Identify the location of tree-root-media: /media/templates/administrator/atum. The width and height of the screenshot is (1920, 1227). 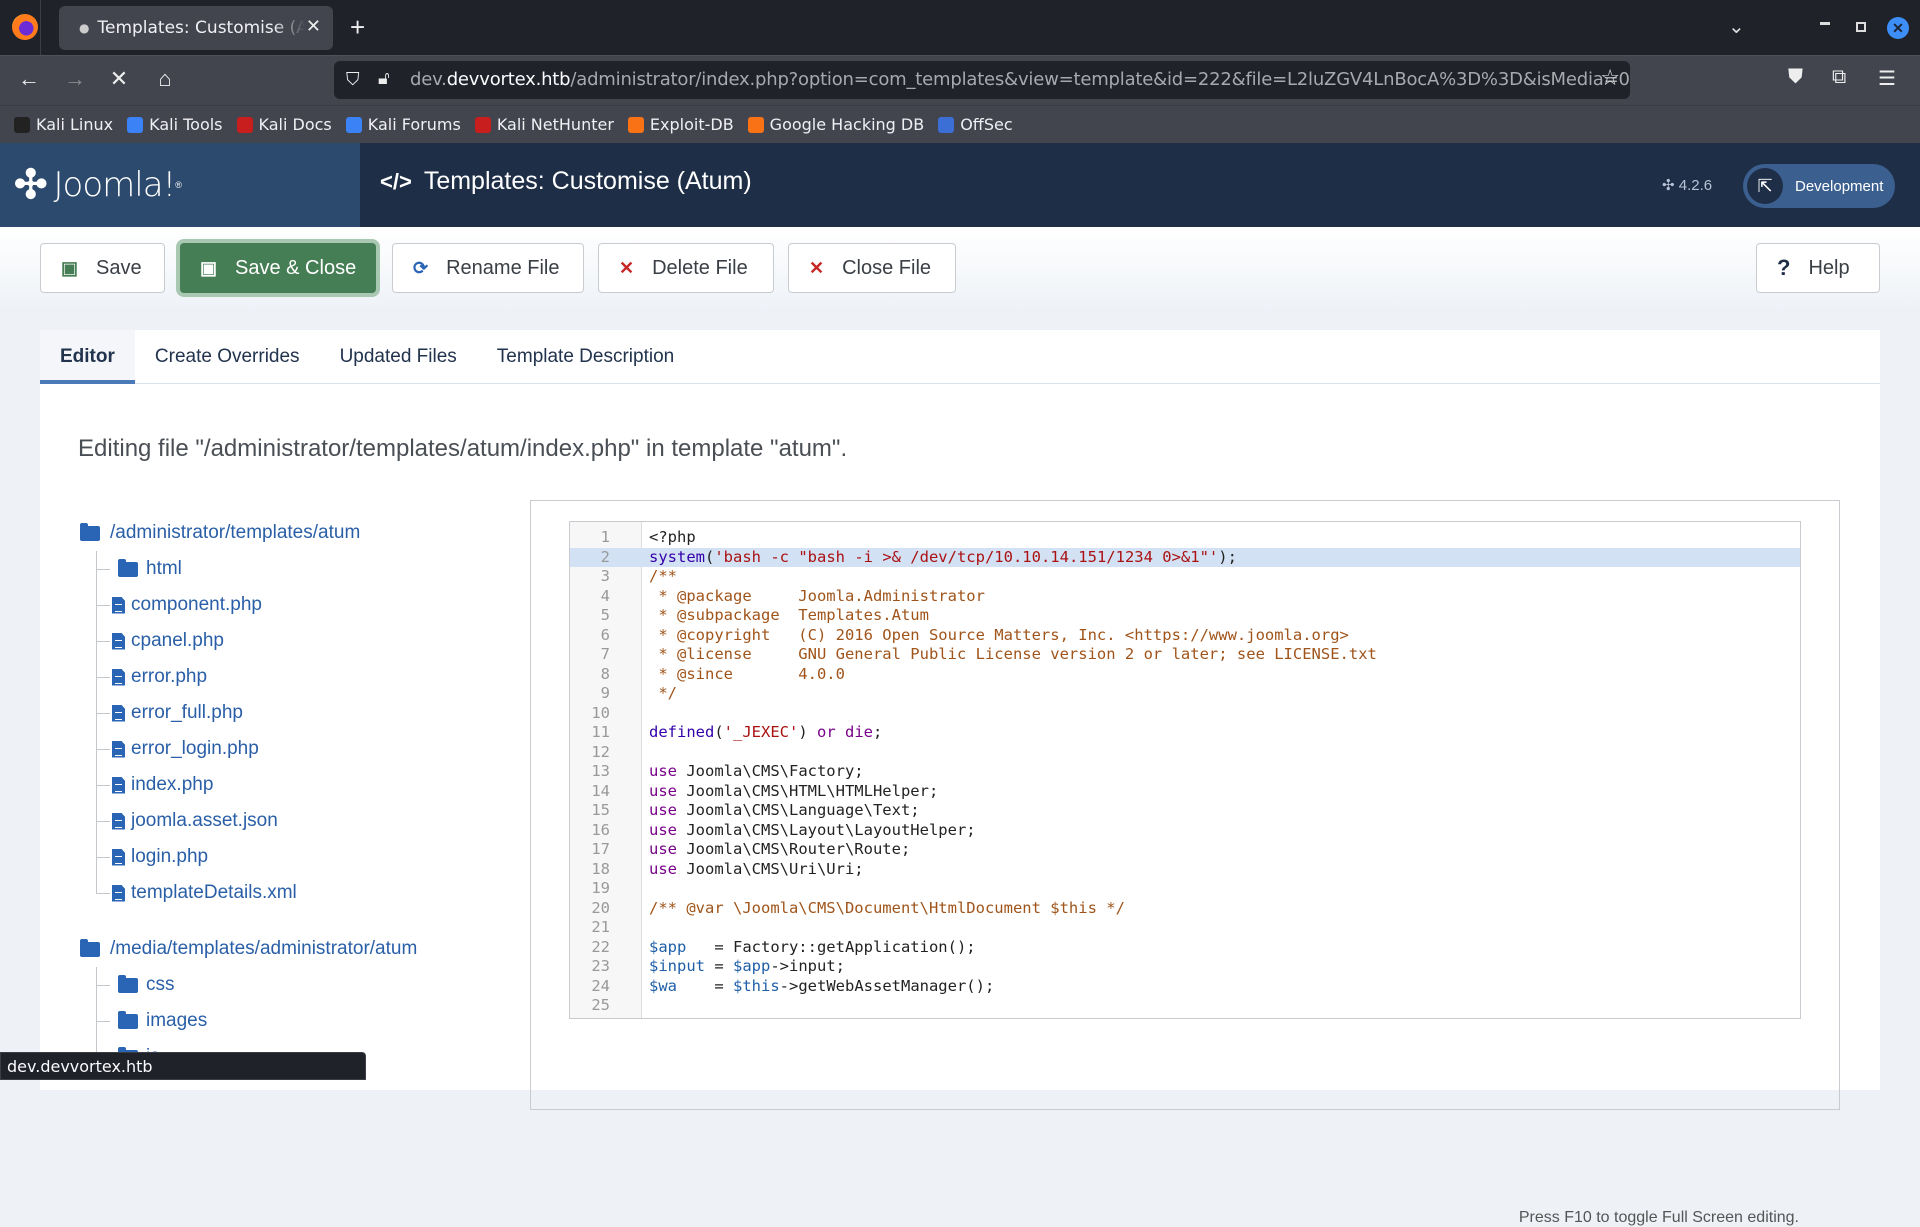
(290, 949).